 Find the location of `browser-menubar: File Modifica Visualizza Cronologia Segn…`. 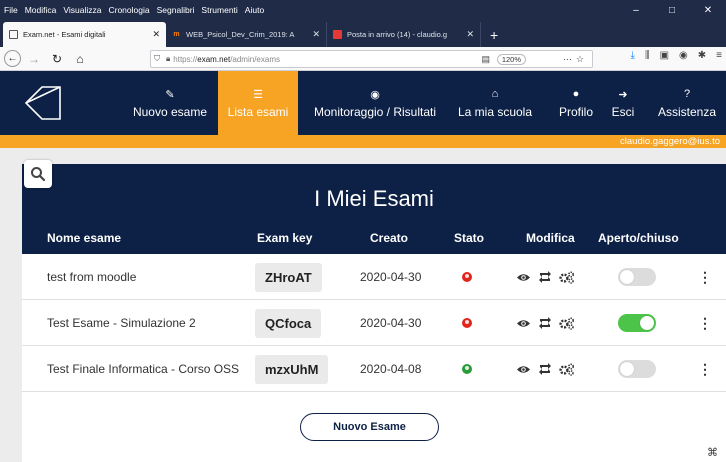

browser-menubar: File Modifica Visualizza Cronologia Segn… is located at coordinates (363, 10).